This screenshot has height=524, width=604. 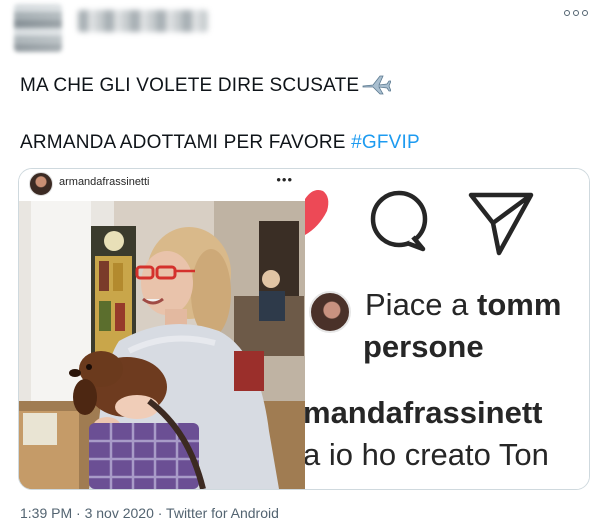 What do you see at coordinates (427, 454) in the screenshot?
I see `caption-text: a io ho creato Ton` at bounding box center [427, 454].